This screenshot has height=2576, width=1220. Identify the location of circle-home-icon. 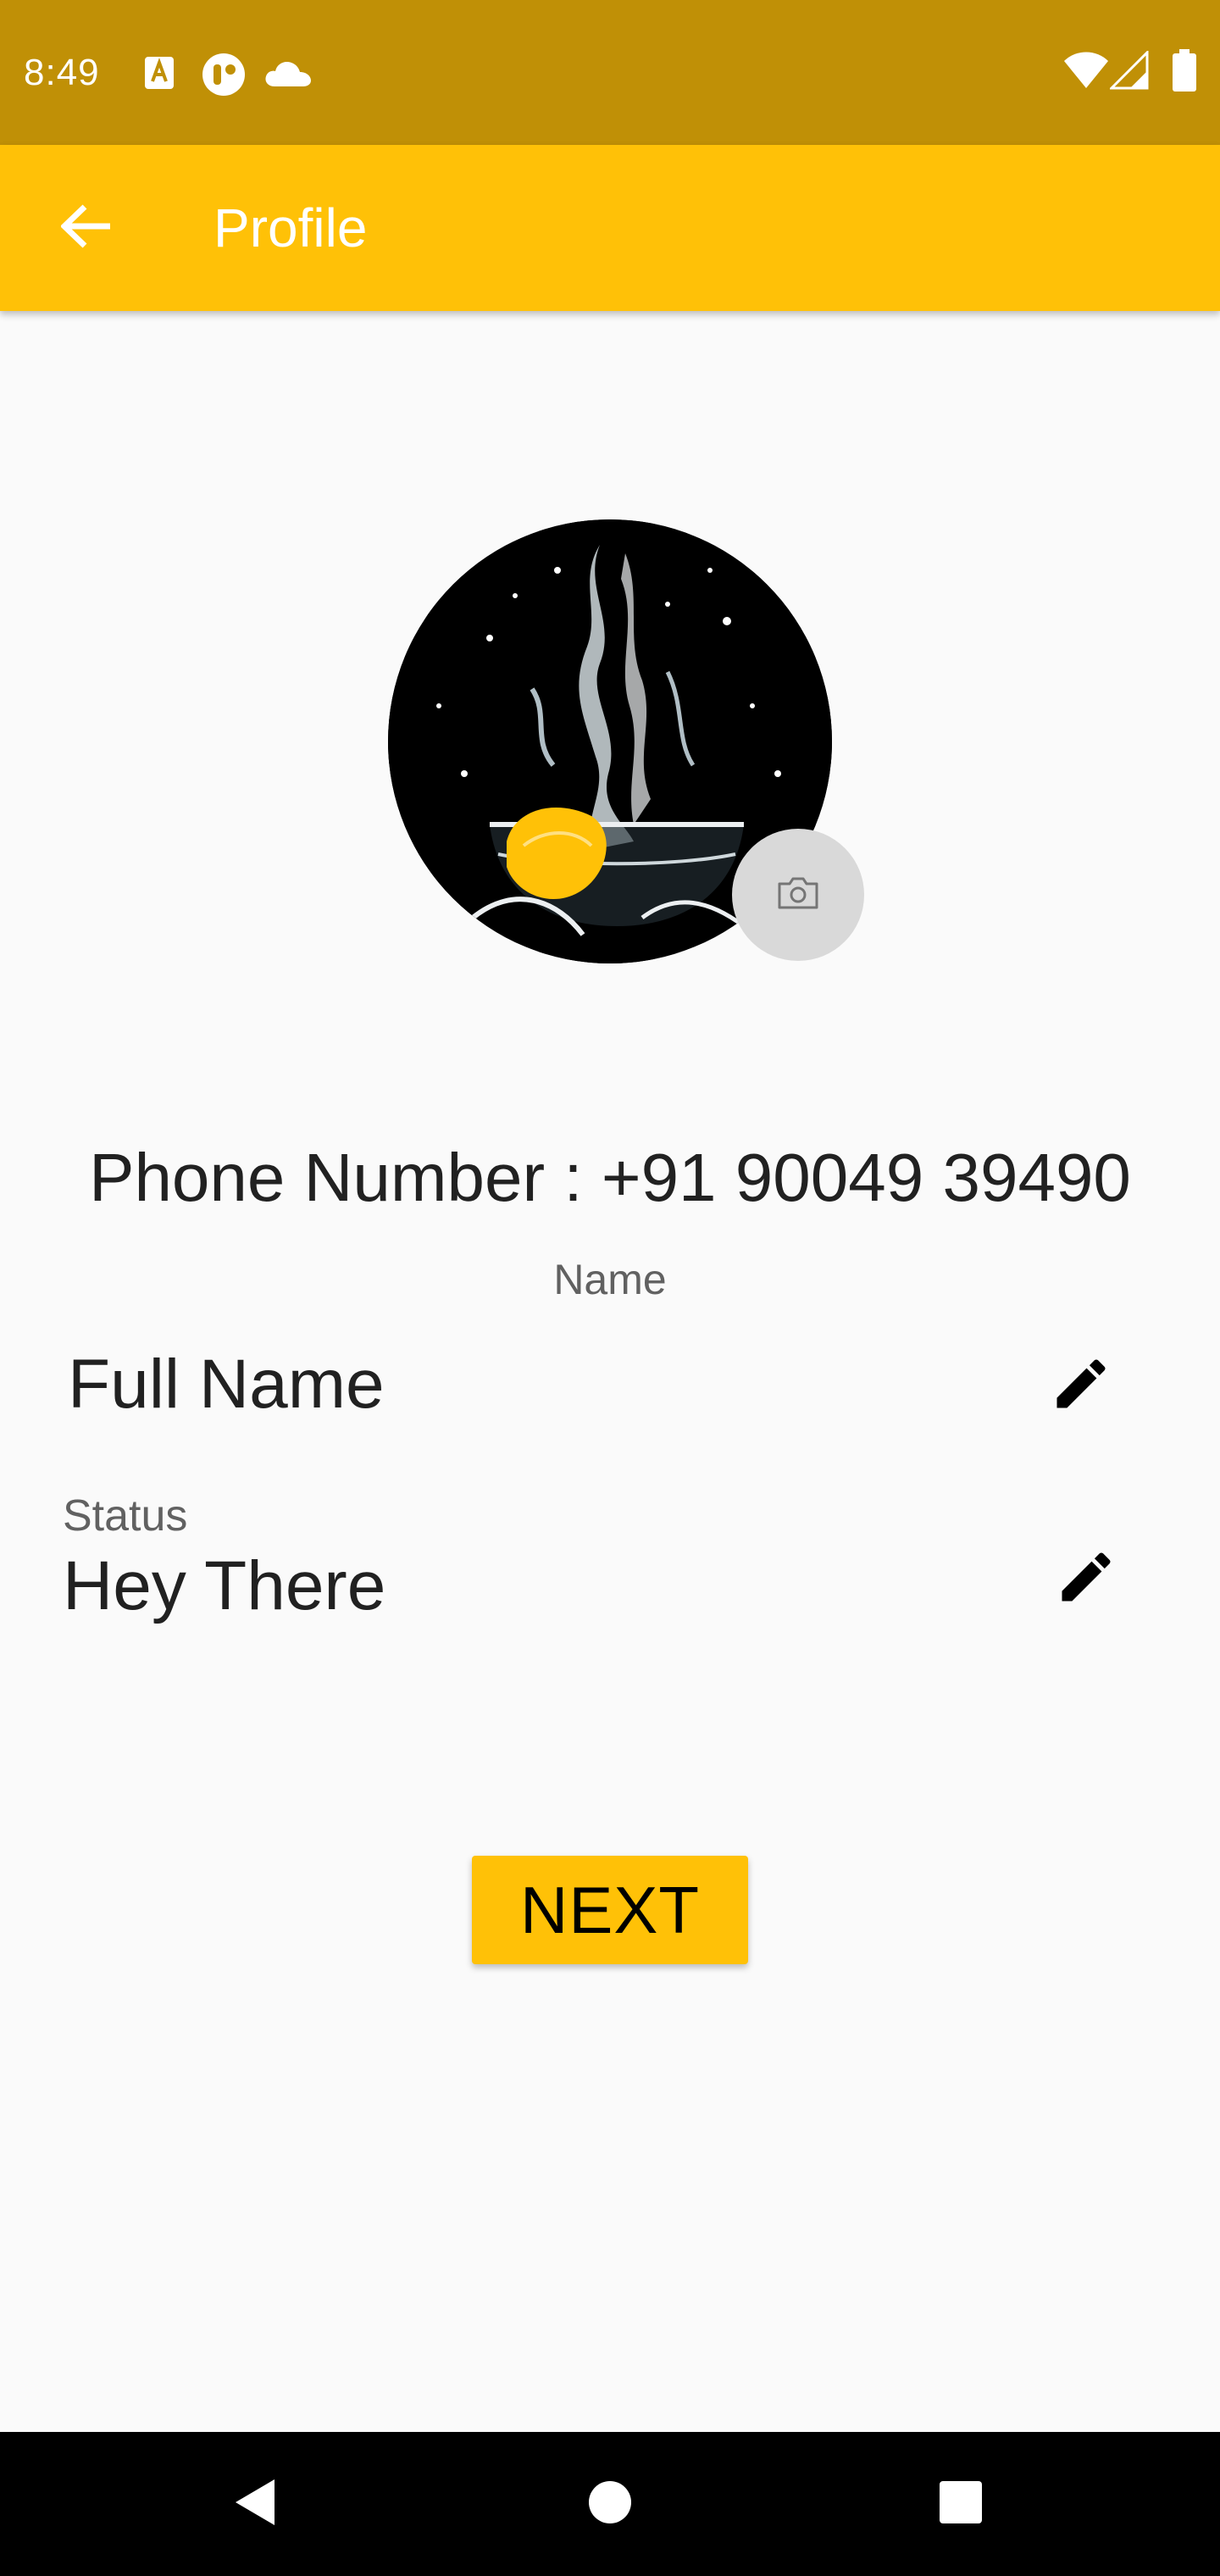
(610, 2504).